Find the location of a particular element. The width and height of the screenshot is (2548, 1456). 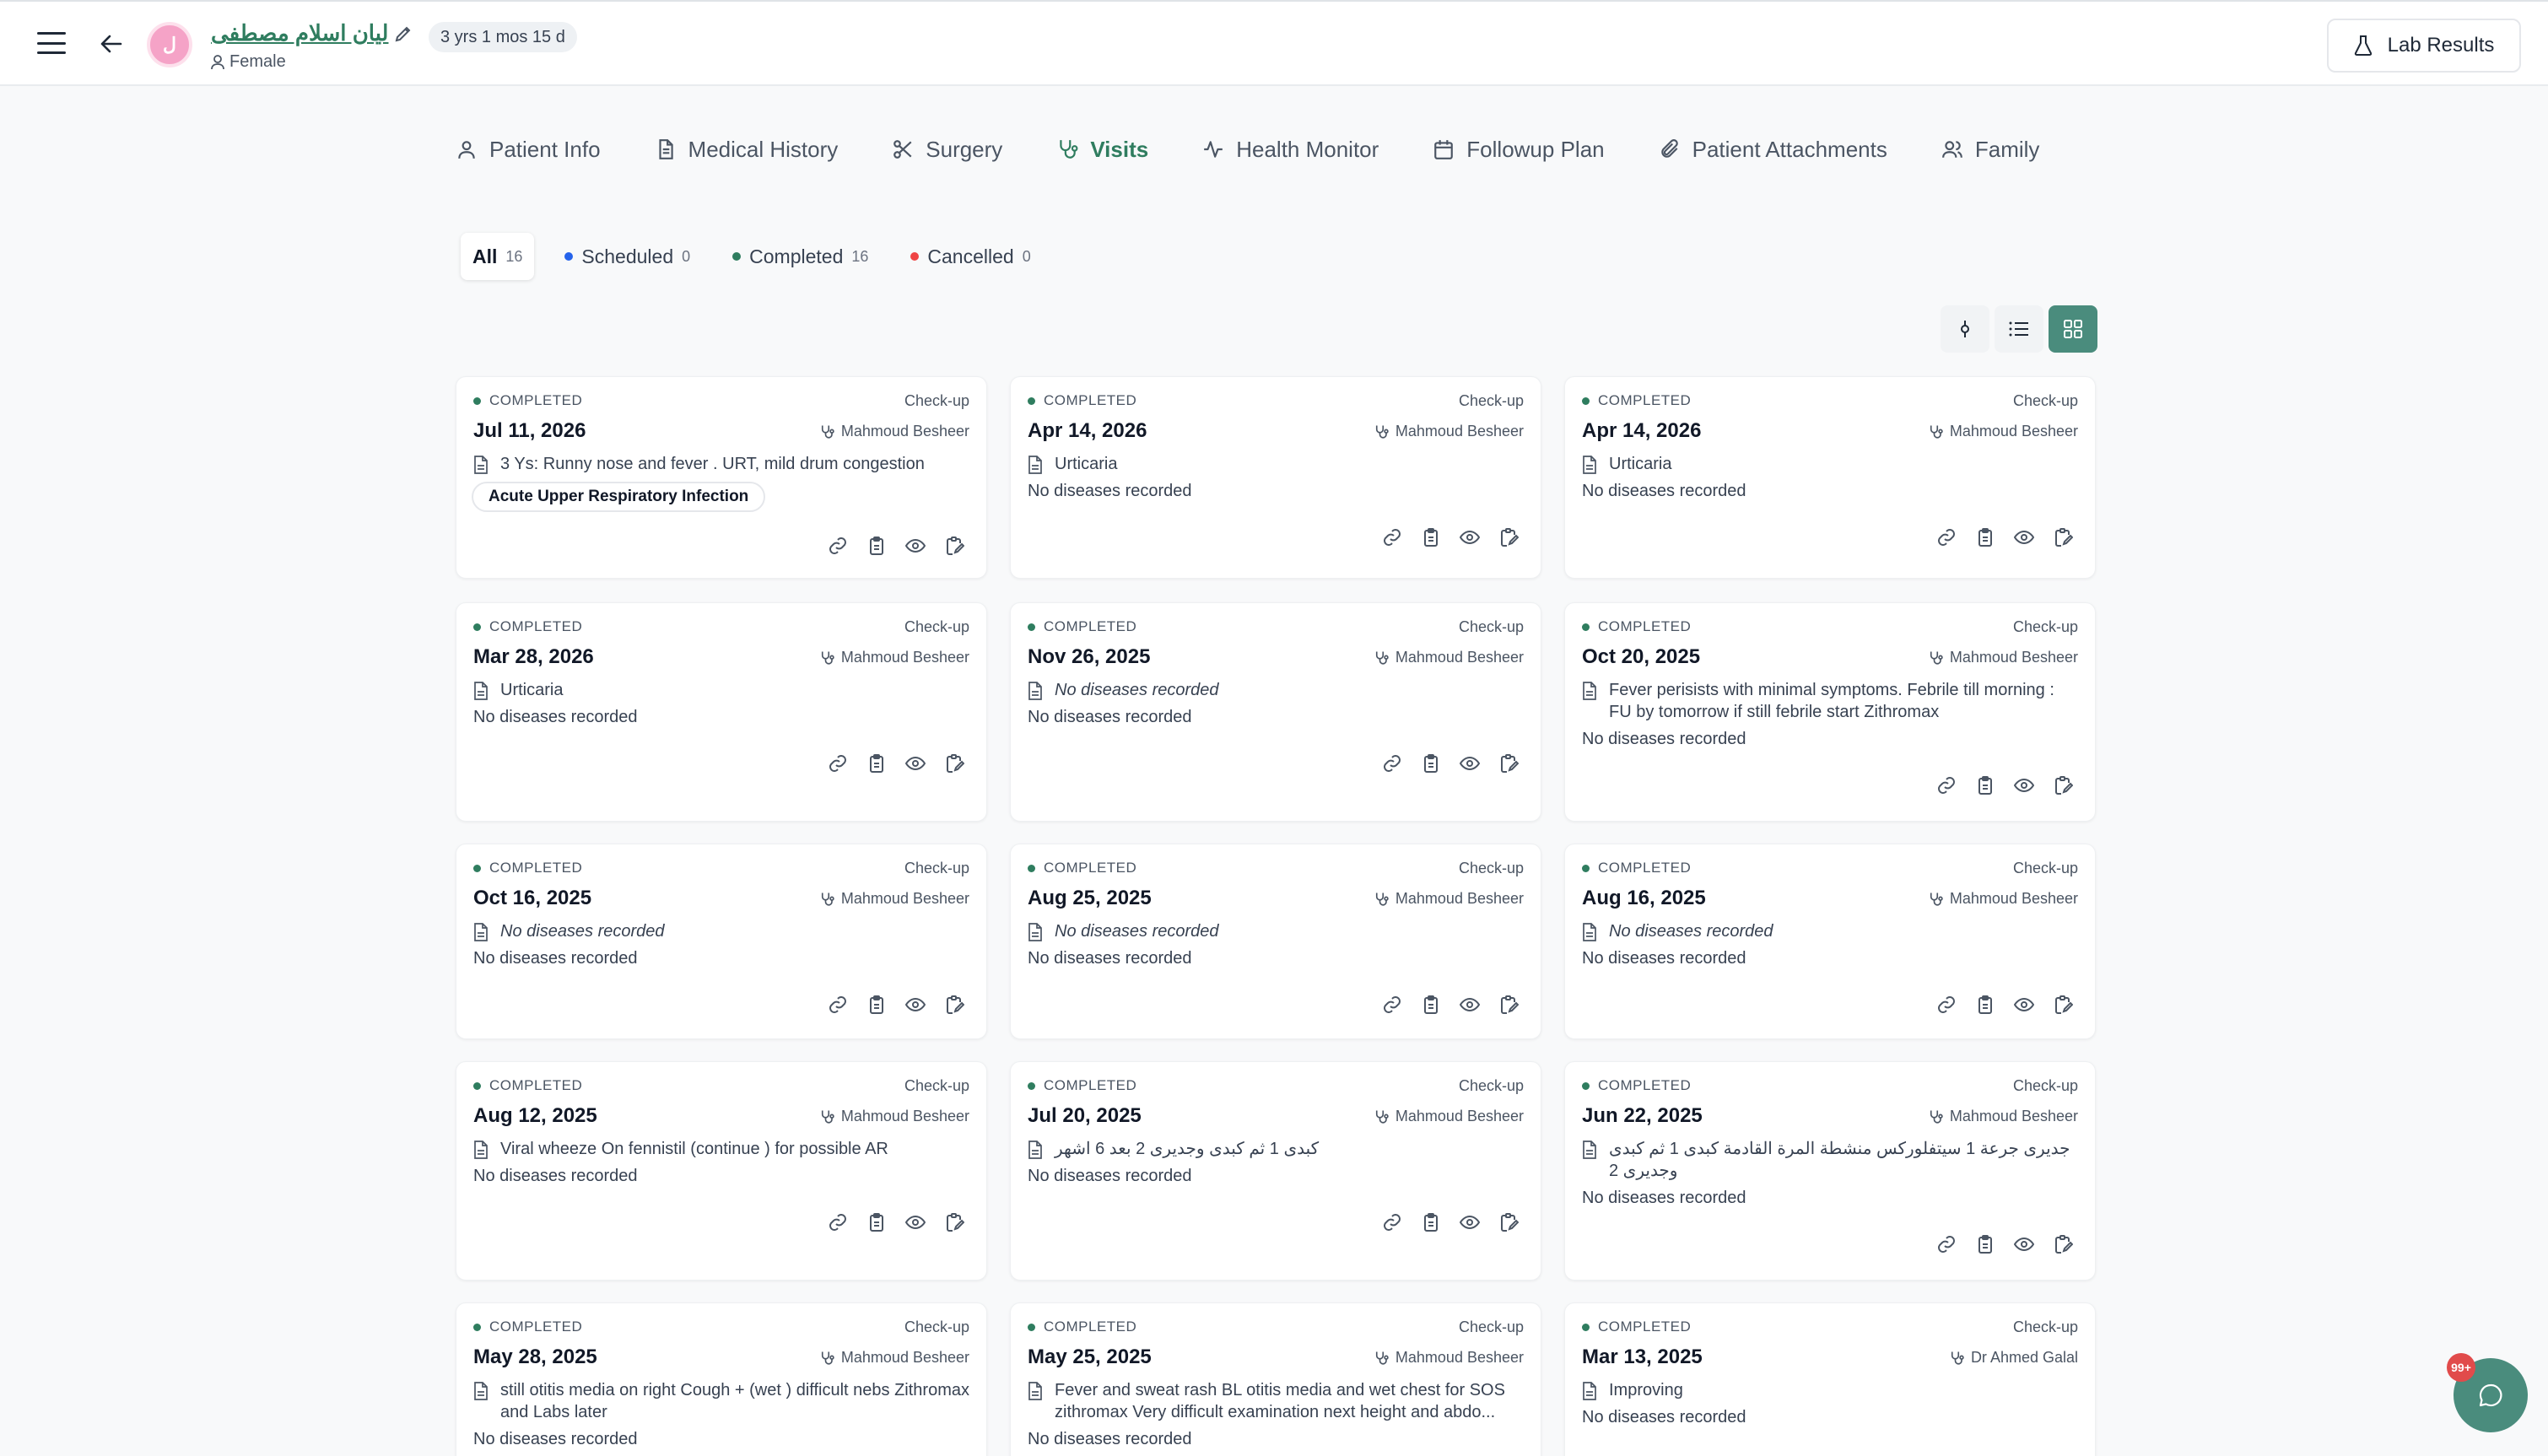

lab-results-button: Lab Results is located at coordinates (2424, 46).